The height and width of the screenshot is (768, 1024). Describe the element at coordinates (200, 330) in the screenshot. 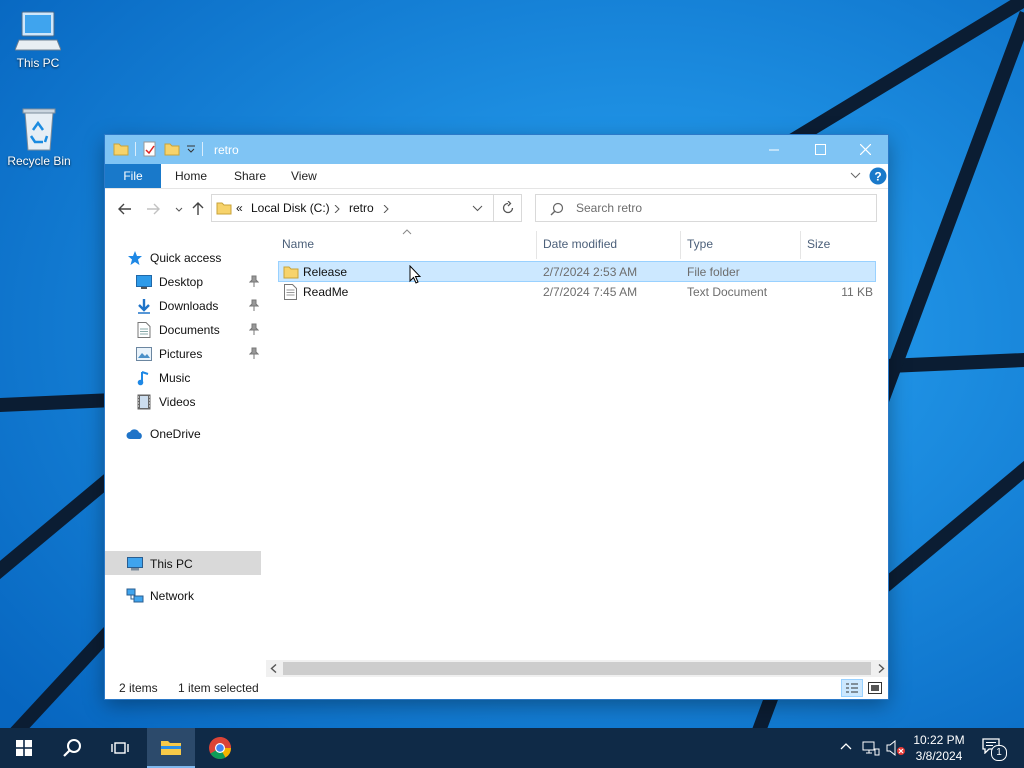

I see `nav-item-documents: Documents` at that location.